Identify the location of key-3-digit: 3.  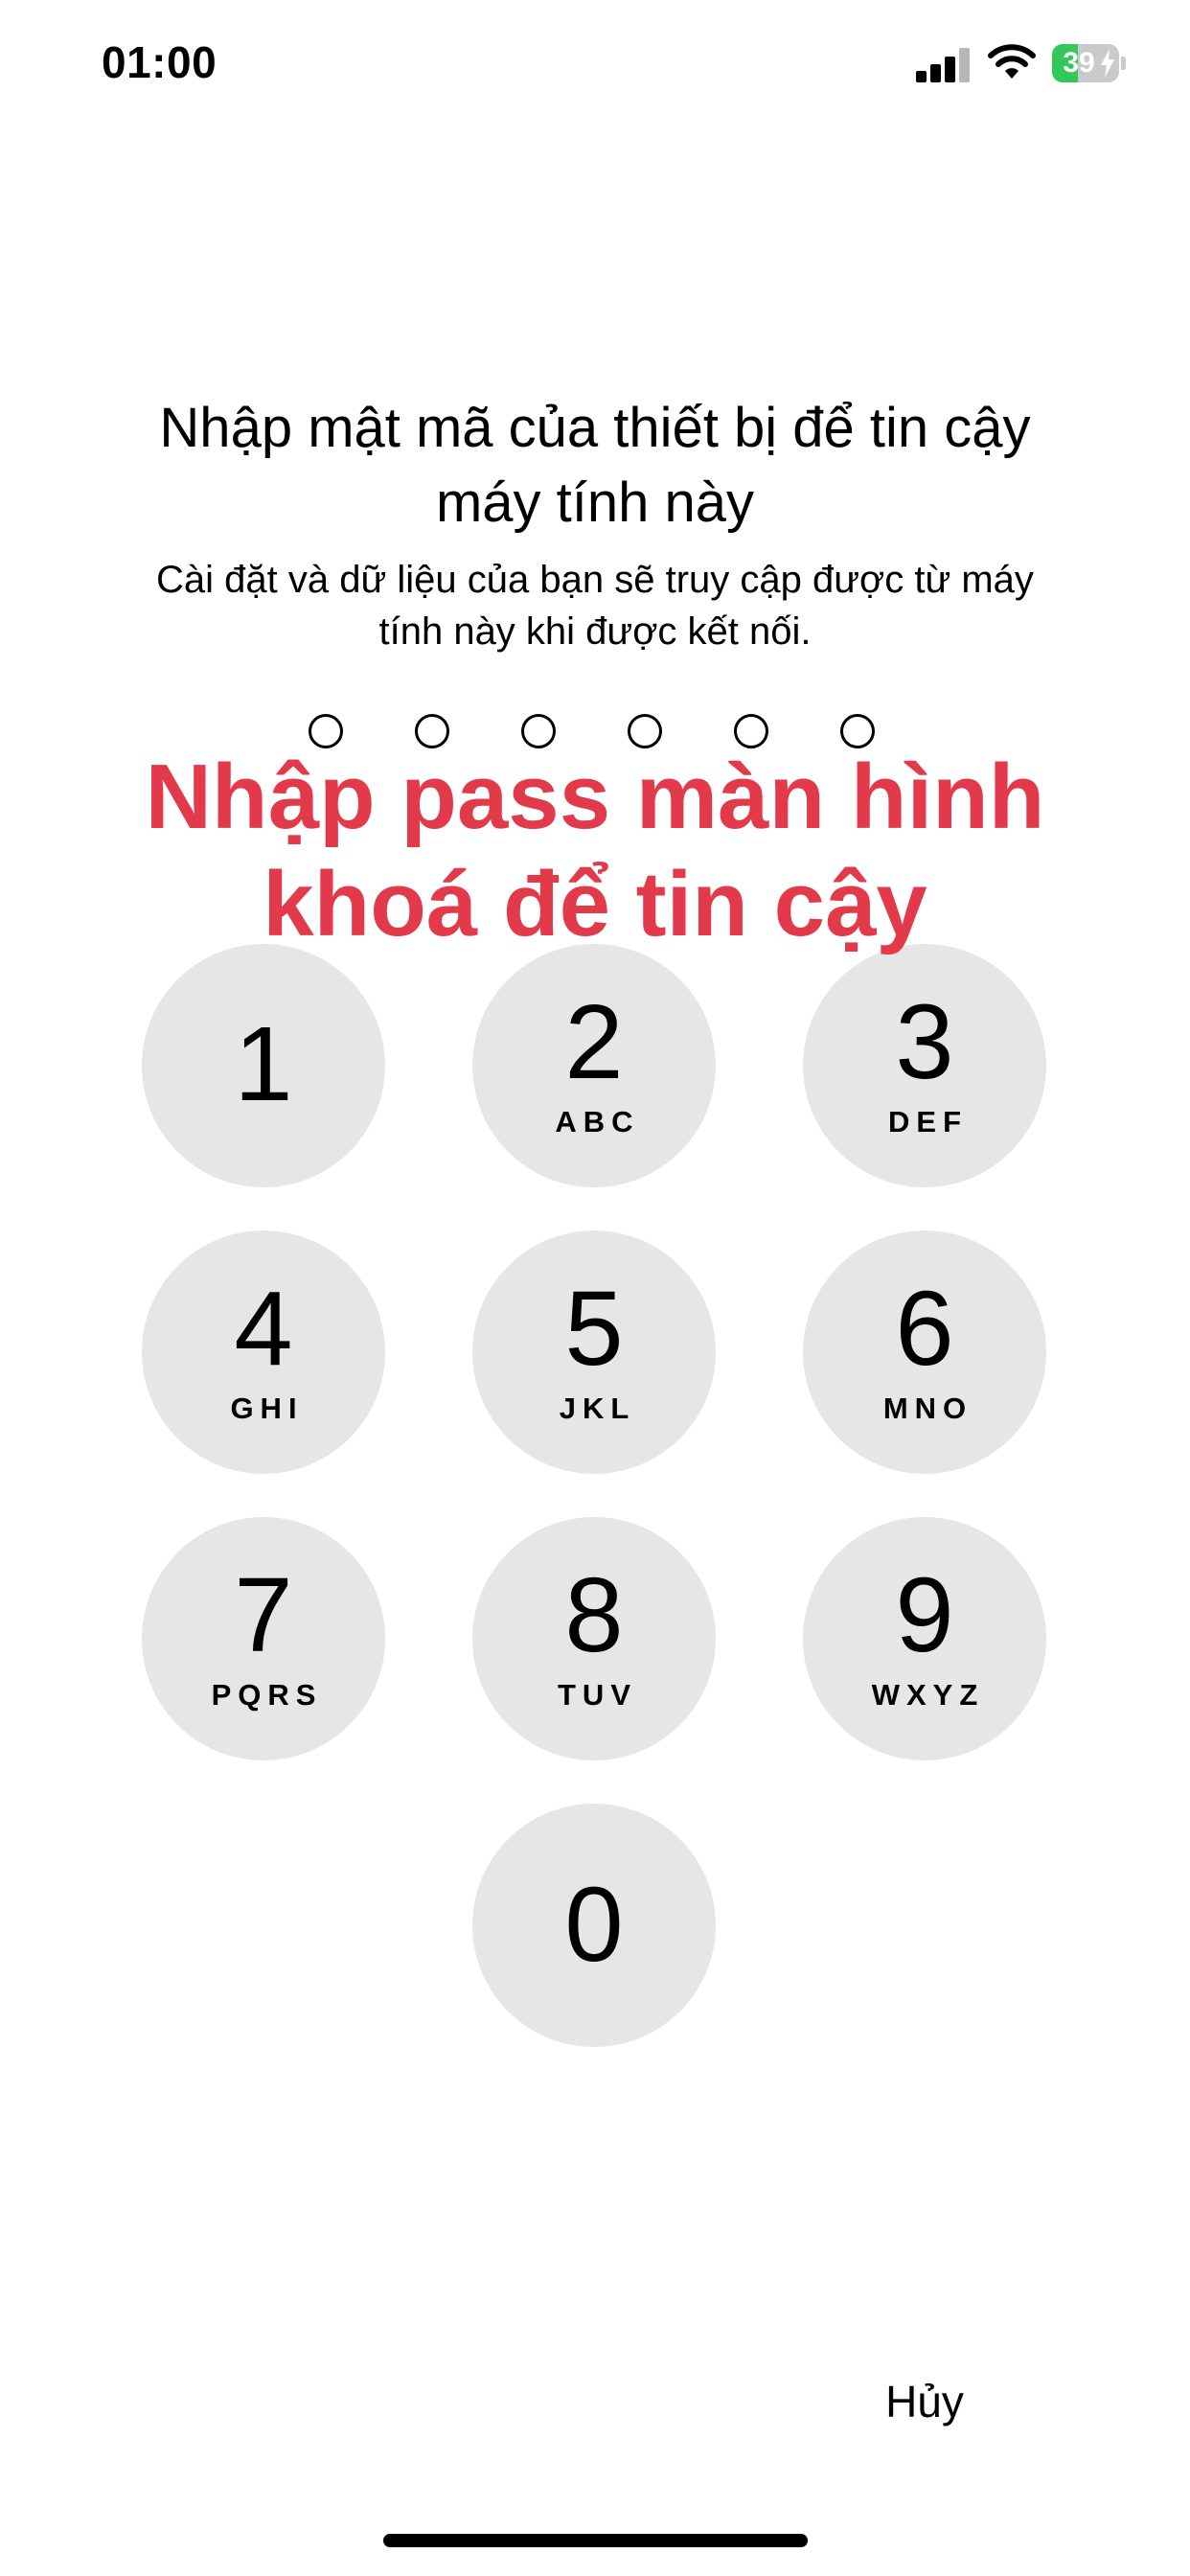
(925, 1042).